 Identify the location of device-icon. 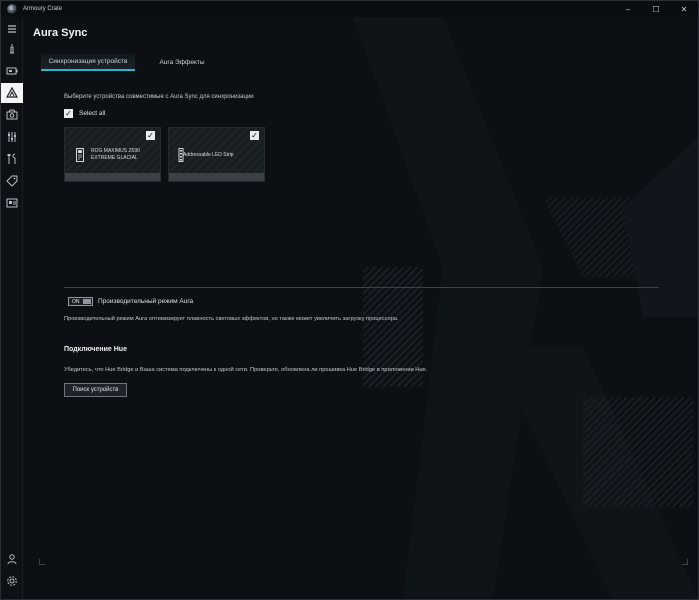
(12, 71).